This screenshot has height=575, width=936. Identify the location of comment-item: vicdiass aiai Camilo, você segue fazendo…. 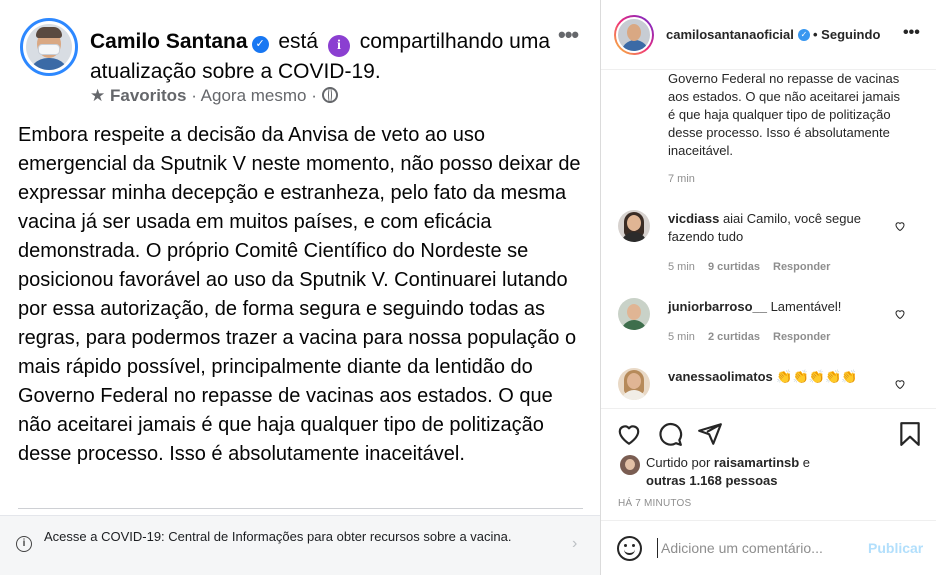
(768, 245).